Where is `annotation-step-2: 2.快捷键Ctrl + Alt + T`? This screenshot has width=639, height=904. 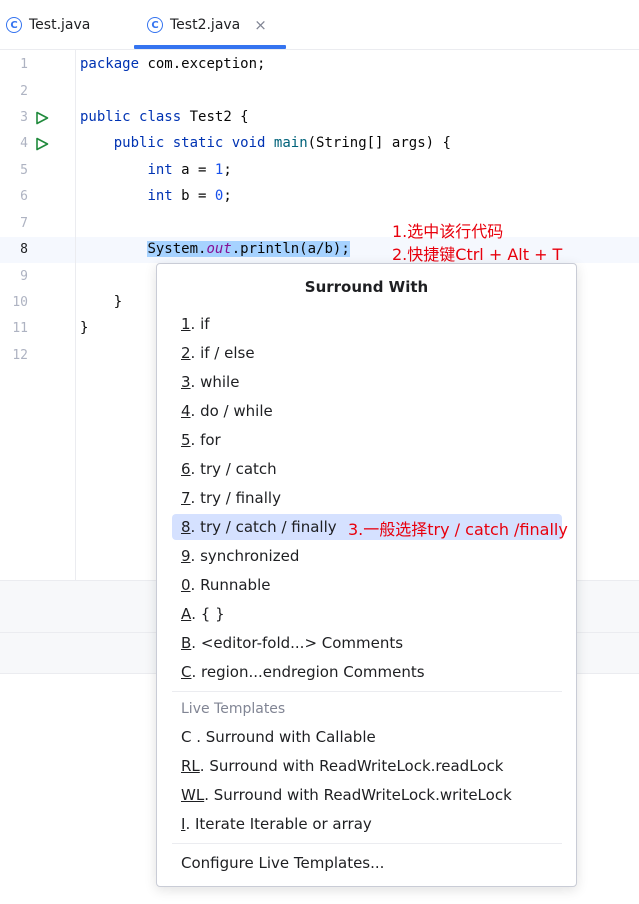 annotation-step-2: 2.快捷键Ctrl + Alt + T is located at coordinates (477, 254).